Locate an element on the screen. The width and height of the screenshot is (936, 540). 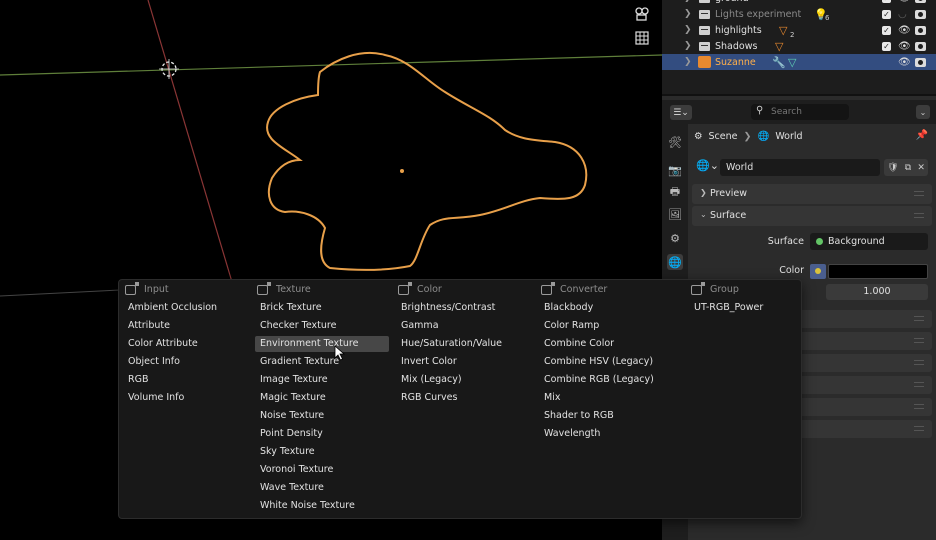
outliner-row-label: Shadows is located at coordinates (736, 46).